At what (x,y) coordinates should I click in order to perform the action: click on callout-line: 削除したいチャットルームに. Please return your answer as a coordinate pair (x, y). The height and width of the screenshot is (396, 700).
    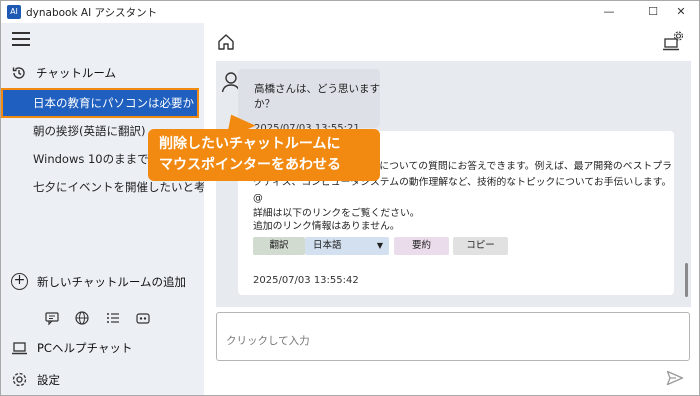
    Looking at the image, I should click on (250, 144).